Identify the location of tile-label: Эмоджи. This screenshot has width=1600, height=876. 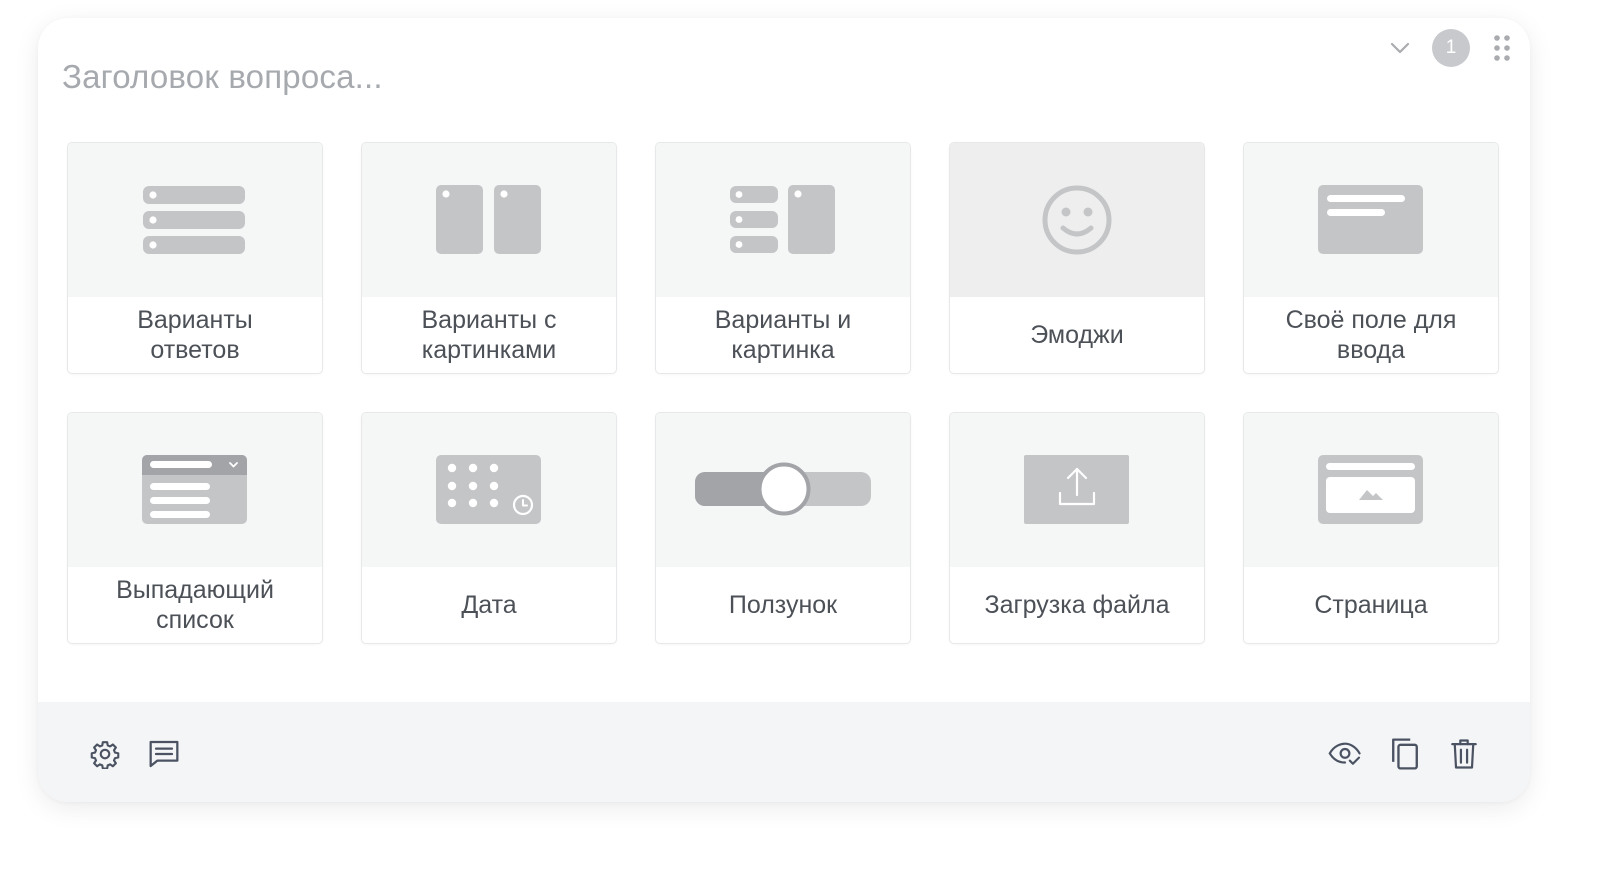
(1077, 335).